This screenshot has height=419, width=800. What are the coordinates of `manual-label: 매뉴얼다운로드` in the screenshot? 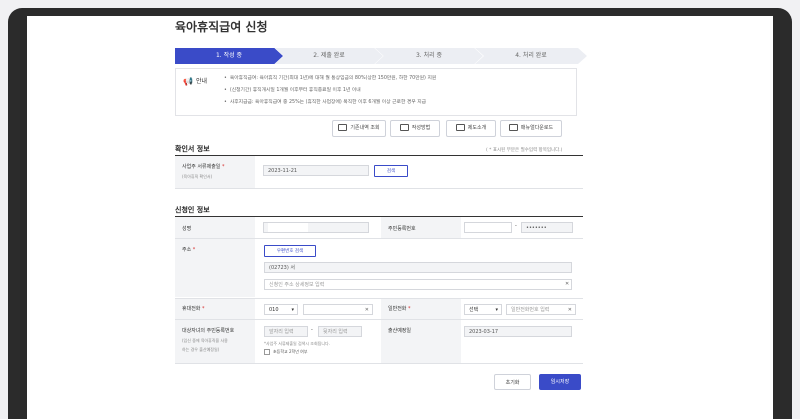 It's located at (537, 128).